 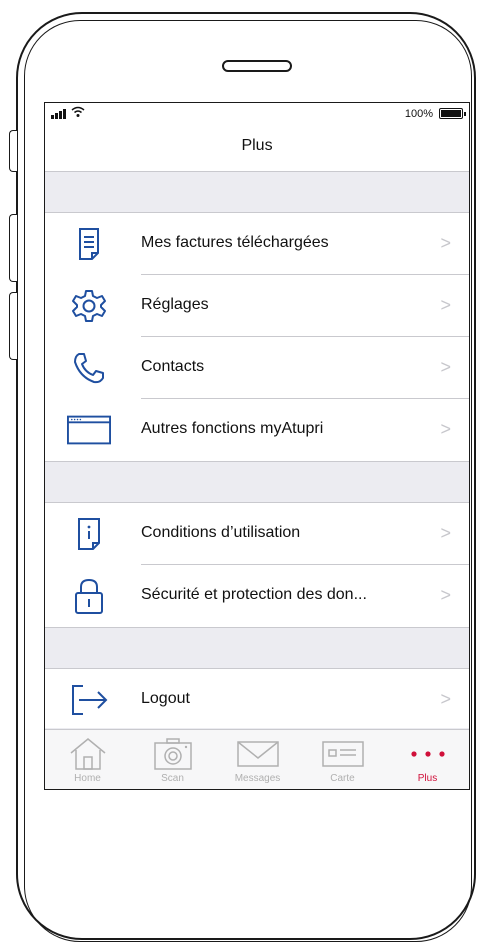 I want to click on menu-item-label: Contacts, so click(x=173, y=366).